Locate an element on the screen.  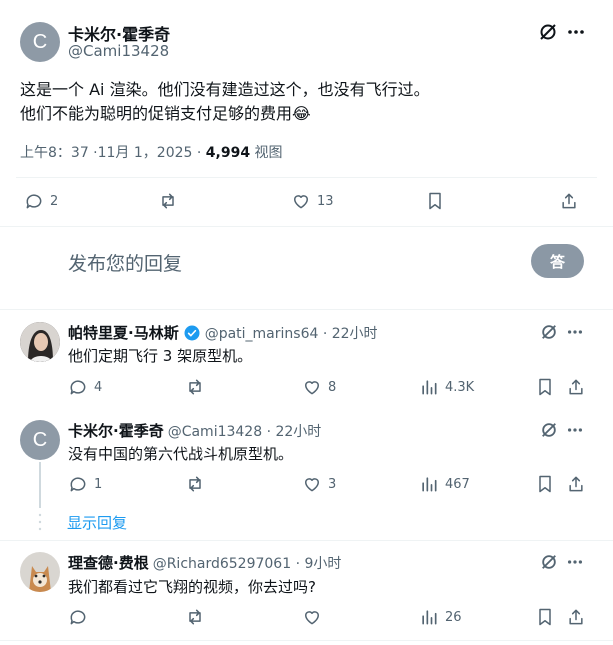
reply-submit-label: 答 is located at coordinates (557, 261).